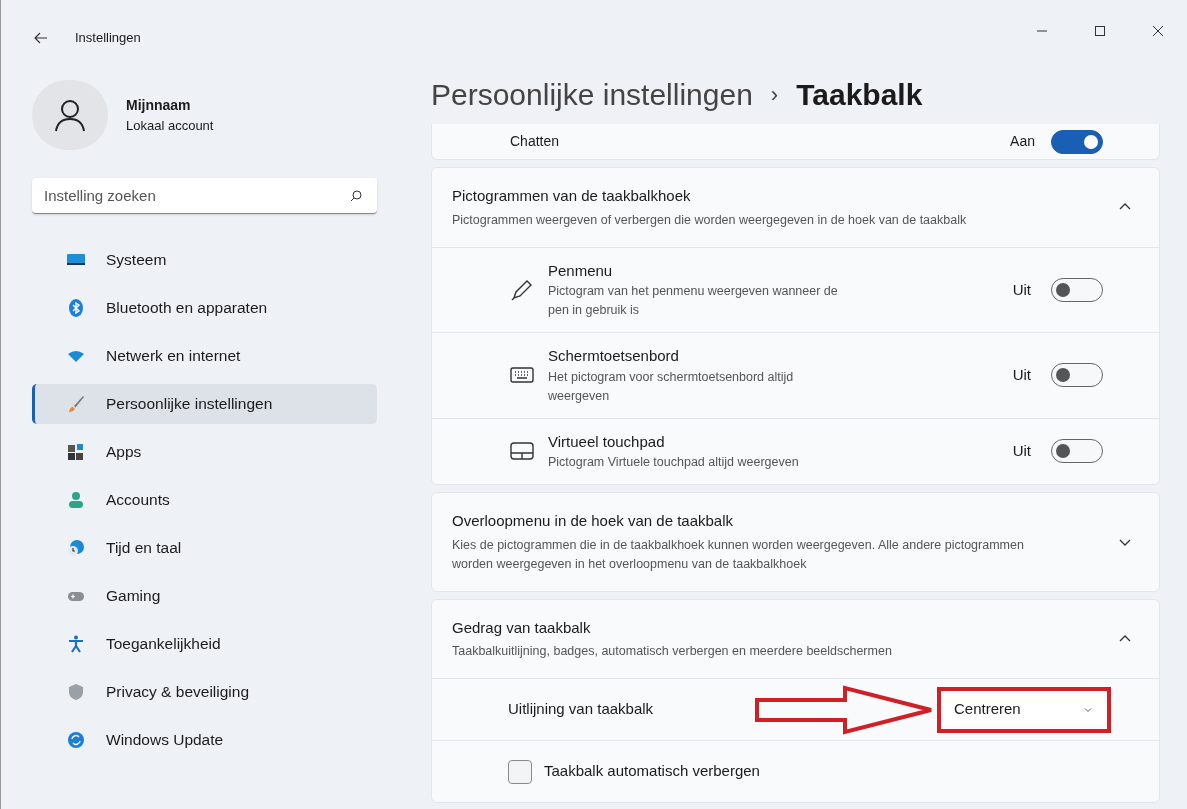 The height and width of the screenshot is (809, 1187). I want to click on section-header: Gedrag van taakbalk Taakbalkuitlijning, badges, automatisch verbergen en meerdere beeldschermen, so click(795, 638).